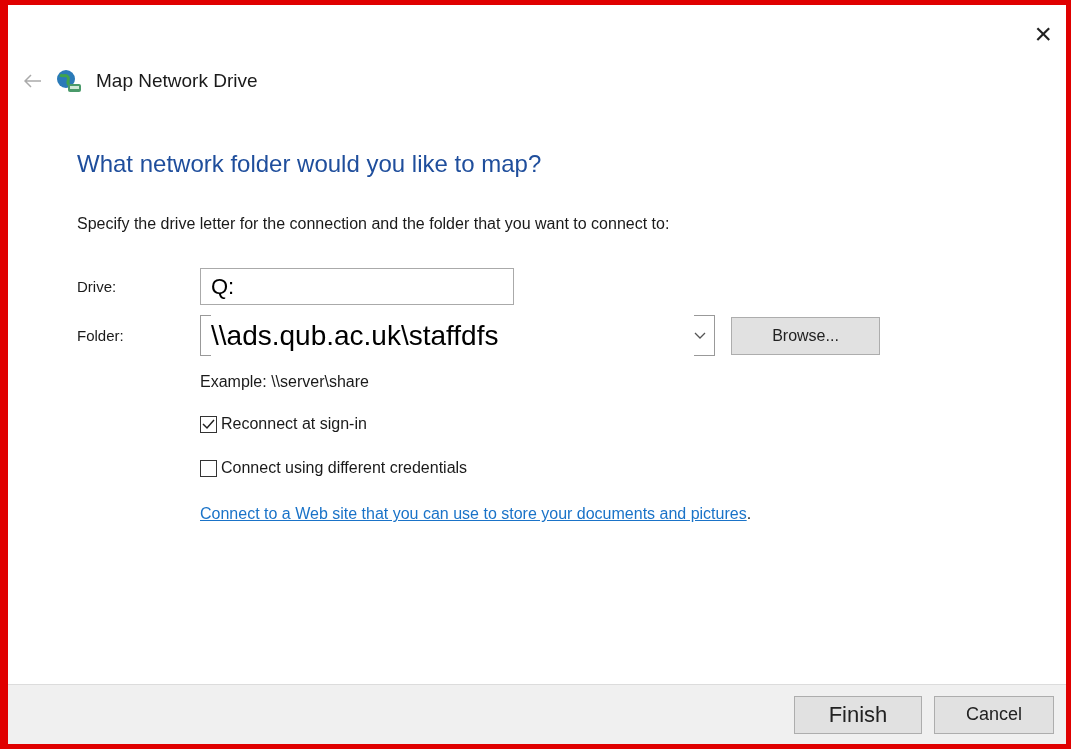 The image size is (1071, 749). What do you see at coordinates (177, 81) in the screenshot?
I see `window-title: Map Network Drive` at bounding box center [177, 81].